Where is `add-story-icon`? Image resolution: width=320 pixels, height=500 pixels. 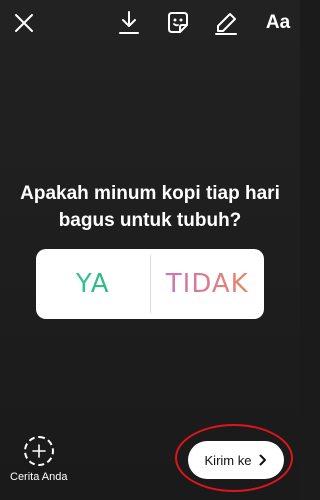 add-story-icon is located at coordinates (39, 451).